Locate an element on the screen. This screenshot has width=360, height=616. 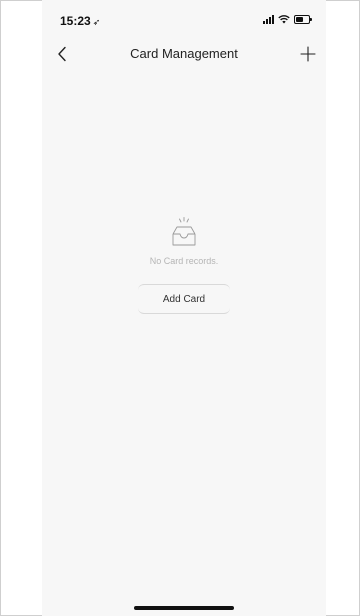
empty-state: No Card records. Add Card is located at coordinates (184, 265).